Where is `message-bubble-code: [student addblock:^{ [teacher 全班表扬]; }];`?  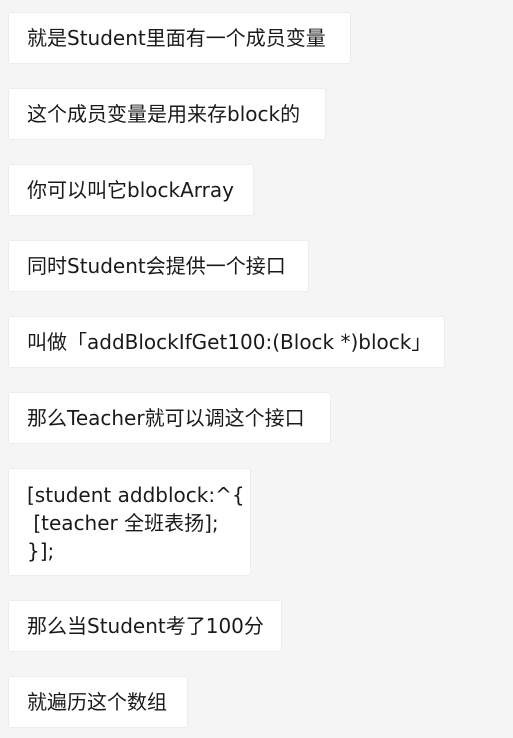 message-bubble-code: [student addblock:^{ [teacher 全班表扬]; }]; is located at coordinates (129, 522).